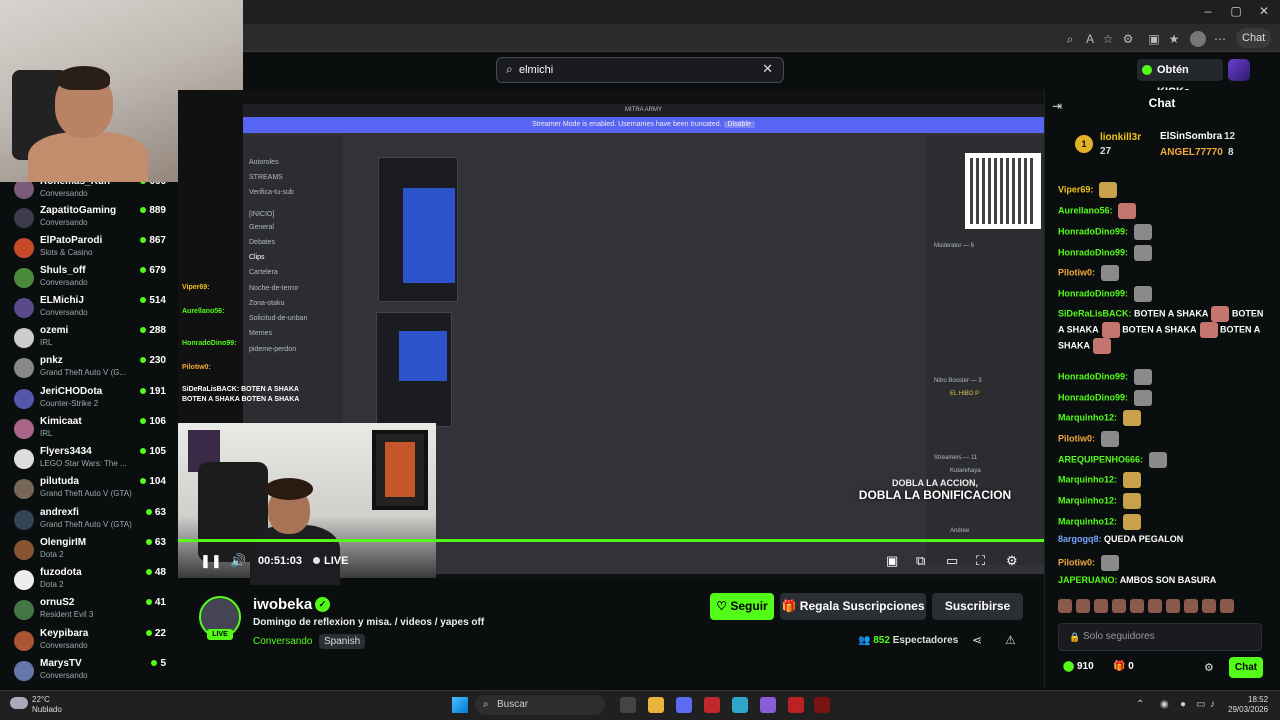  I want to click on search-input, so click(634, 70).